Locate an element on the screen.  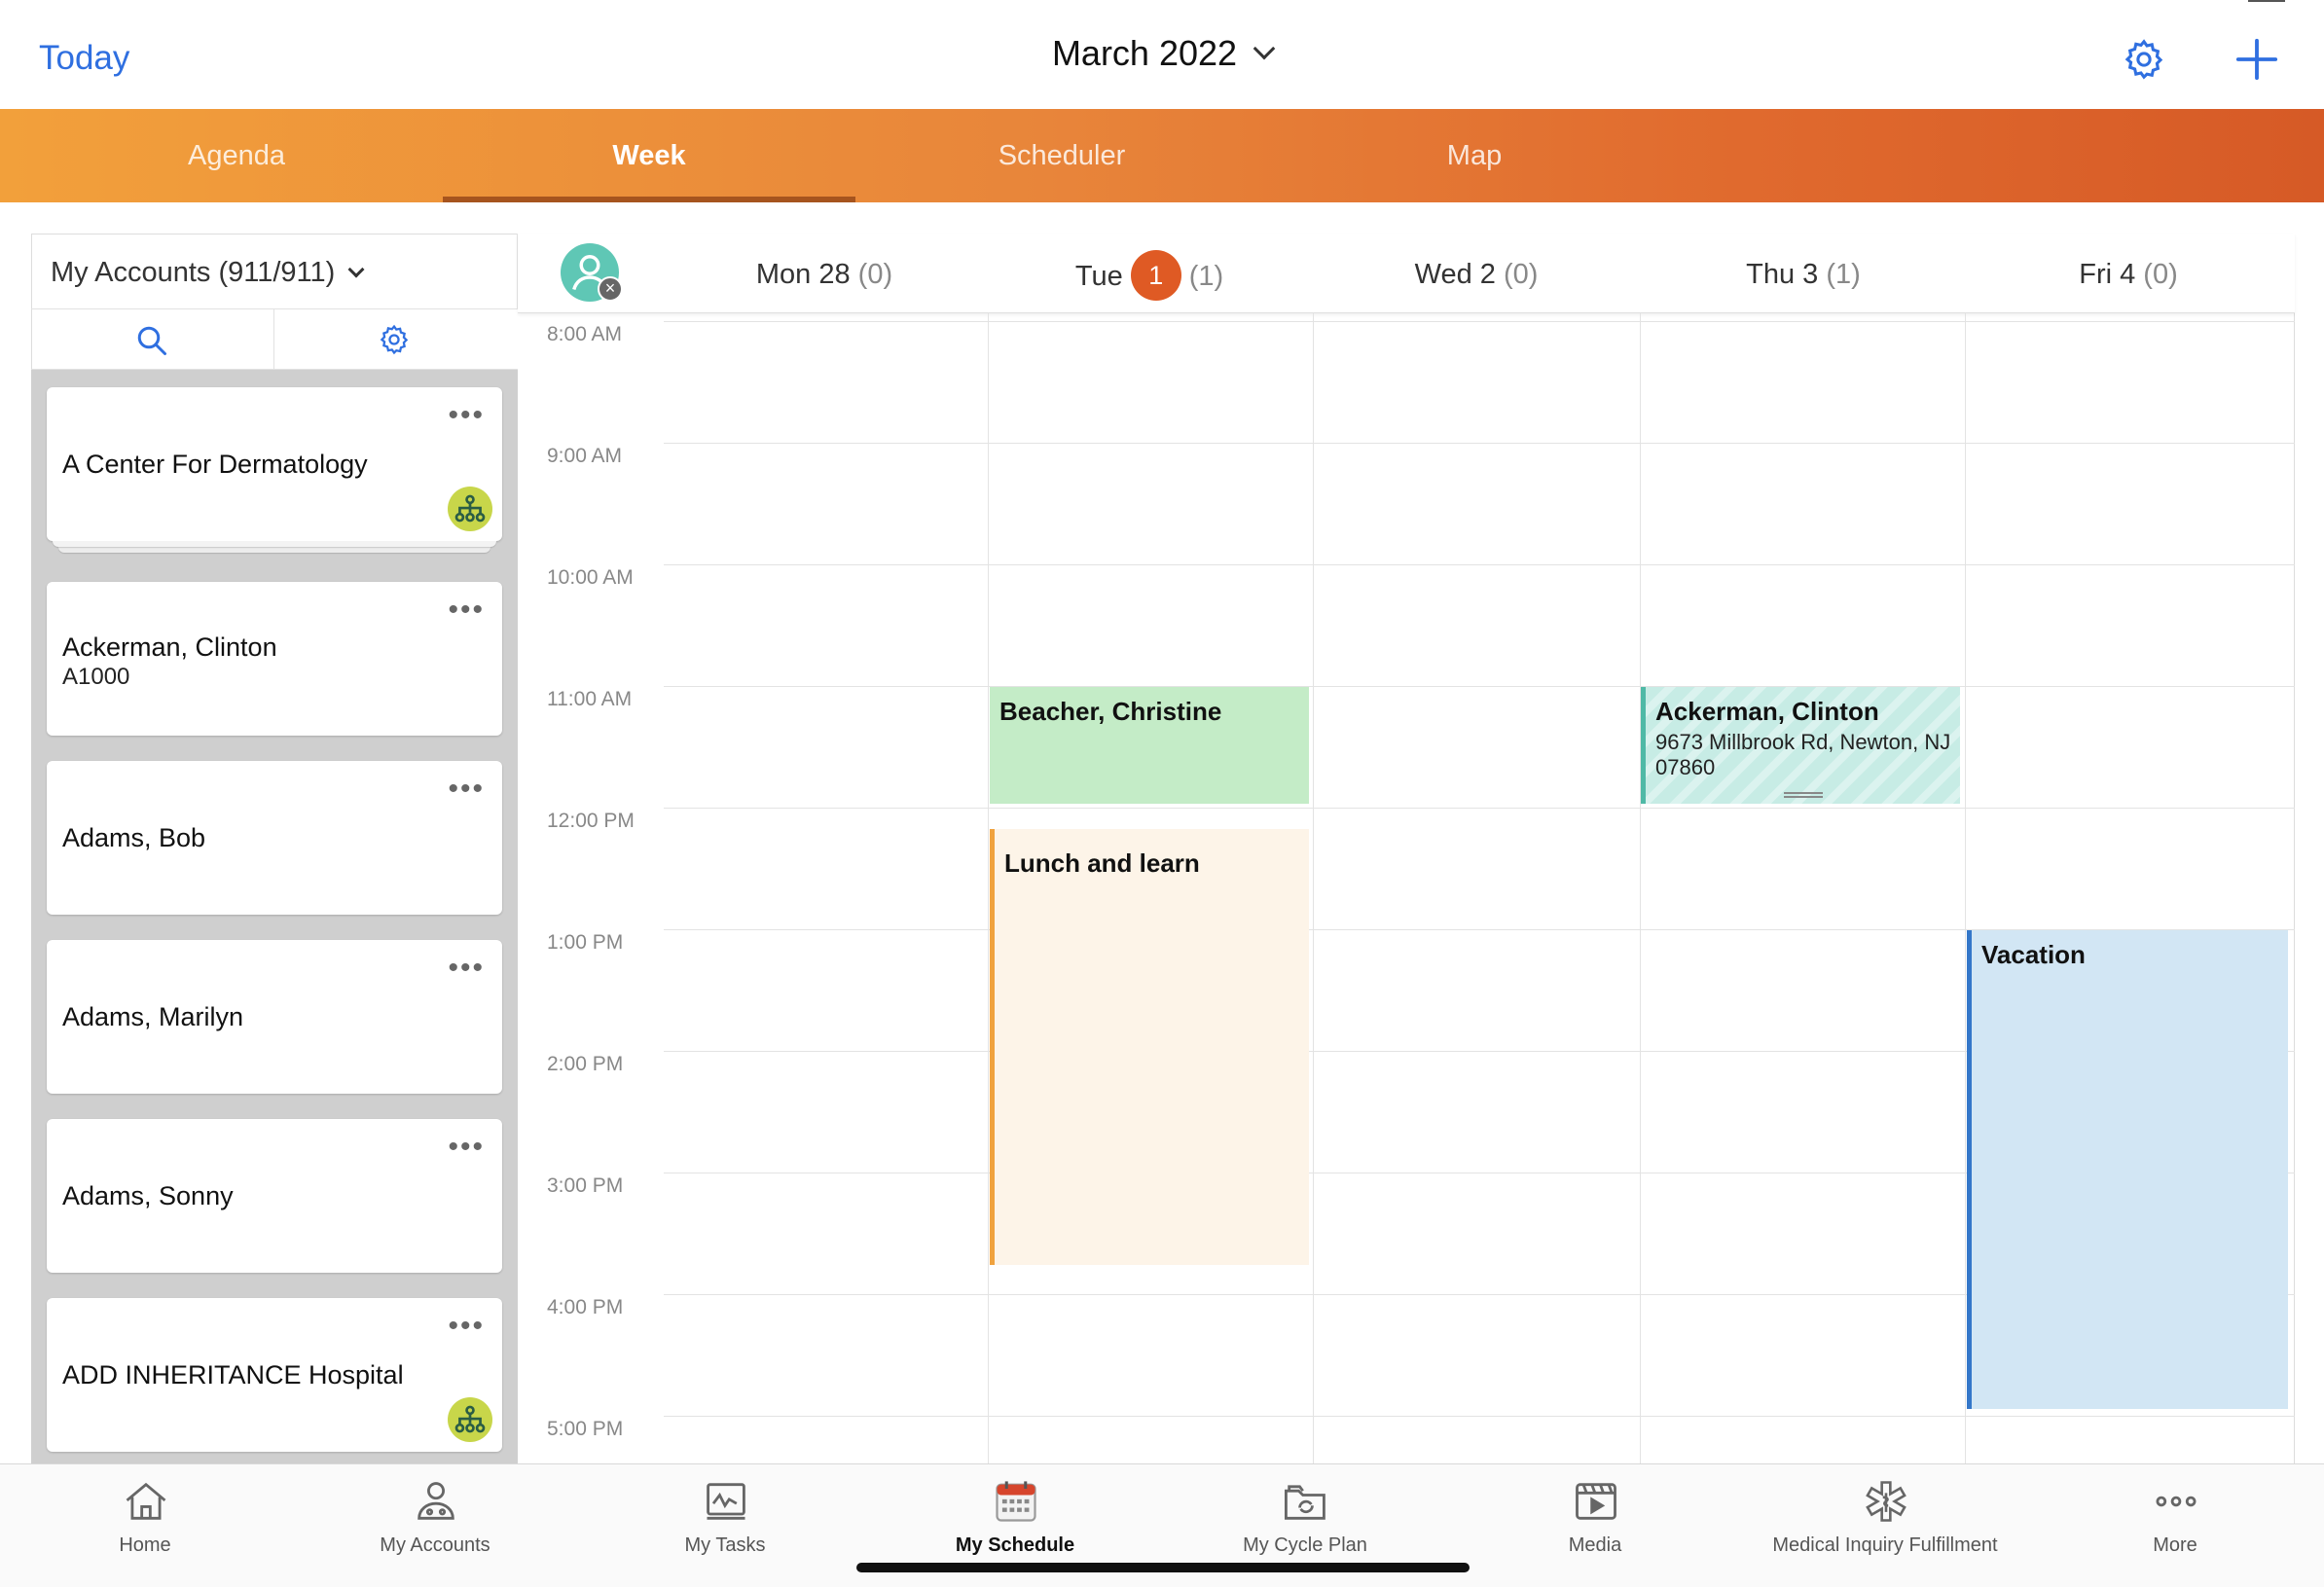
day-label: Wed 2 is located at coordinates (1455, 274).